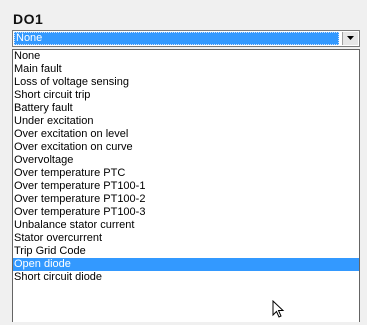  What do you see at coordinates (176, 38) in the screenshot?
I see `select-current-value: None` at bounding box center [176, 38].